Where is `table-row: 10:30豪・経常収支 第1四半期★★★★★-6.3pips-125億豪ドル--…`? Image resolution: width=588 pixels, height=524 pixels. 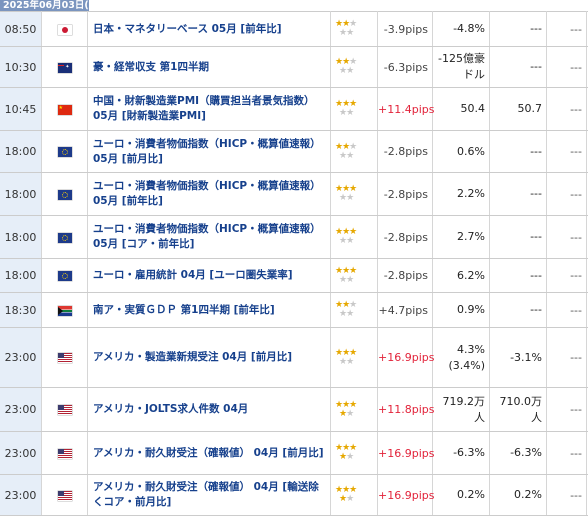
table-row: 10:30豪・経常収支 第1四半期★★★★★-6.3pips-125億豪ドル--… is located at coordinates (294, 67).